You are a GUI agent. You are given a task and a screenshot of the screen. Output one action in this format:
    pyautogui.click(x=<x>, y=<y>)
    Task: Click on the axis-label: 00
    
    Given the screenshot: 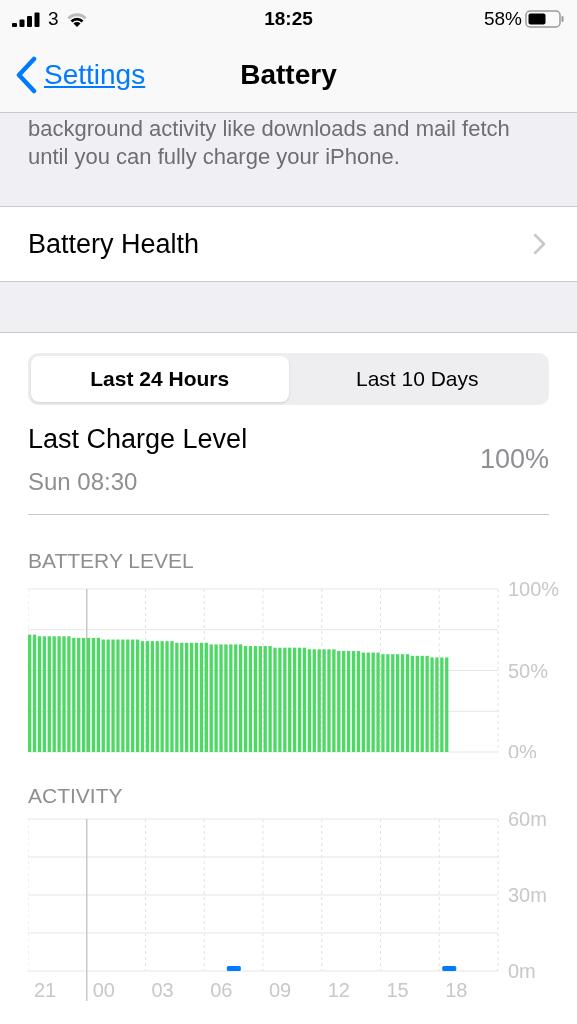 What is the action you would take?
    pyautogui.click(x=103, y=990)
    